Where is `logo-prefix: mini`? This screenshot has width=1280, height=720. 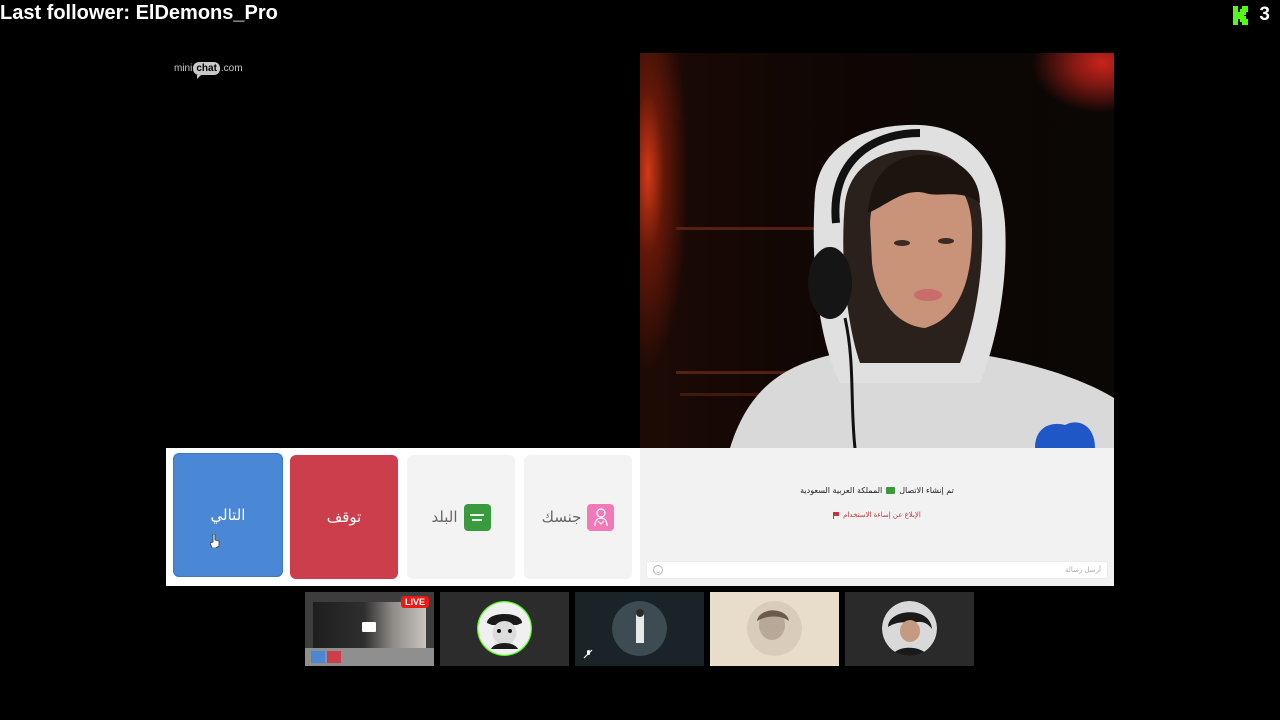
logo-prefix: mini is located at coordinates (183, 68).